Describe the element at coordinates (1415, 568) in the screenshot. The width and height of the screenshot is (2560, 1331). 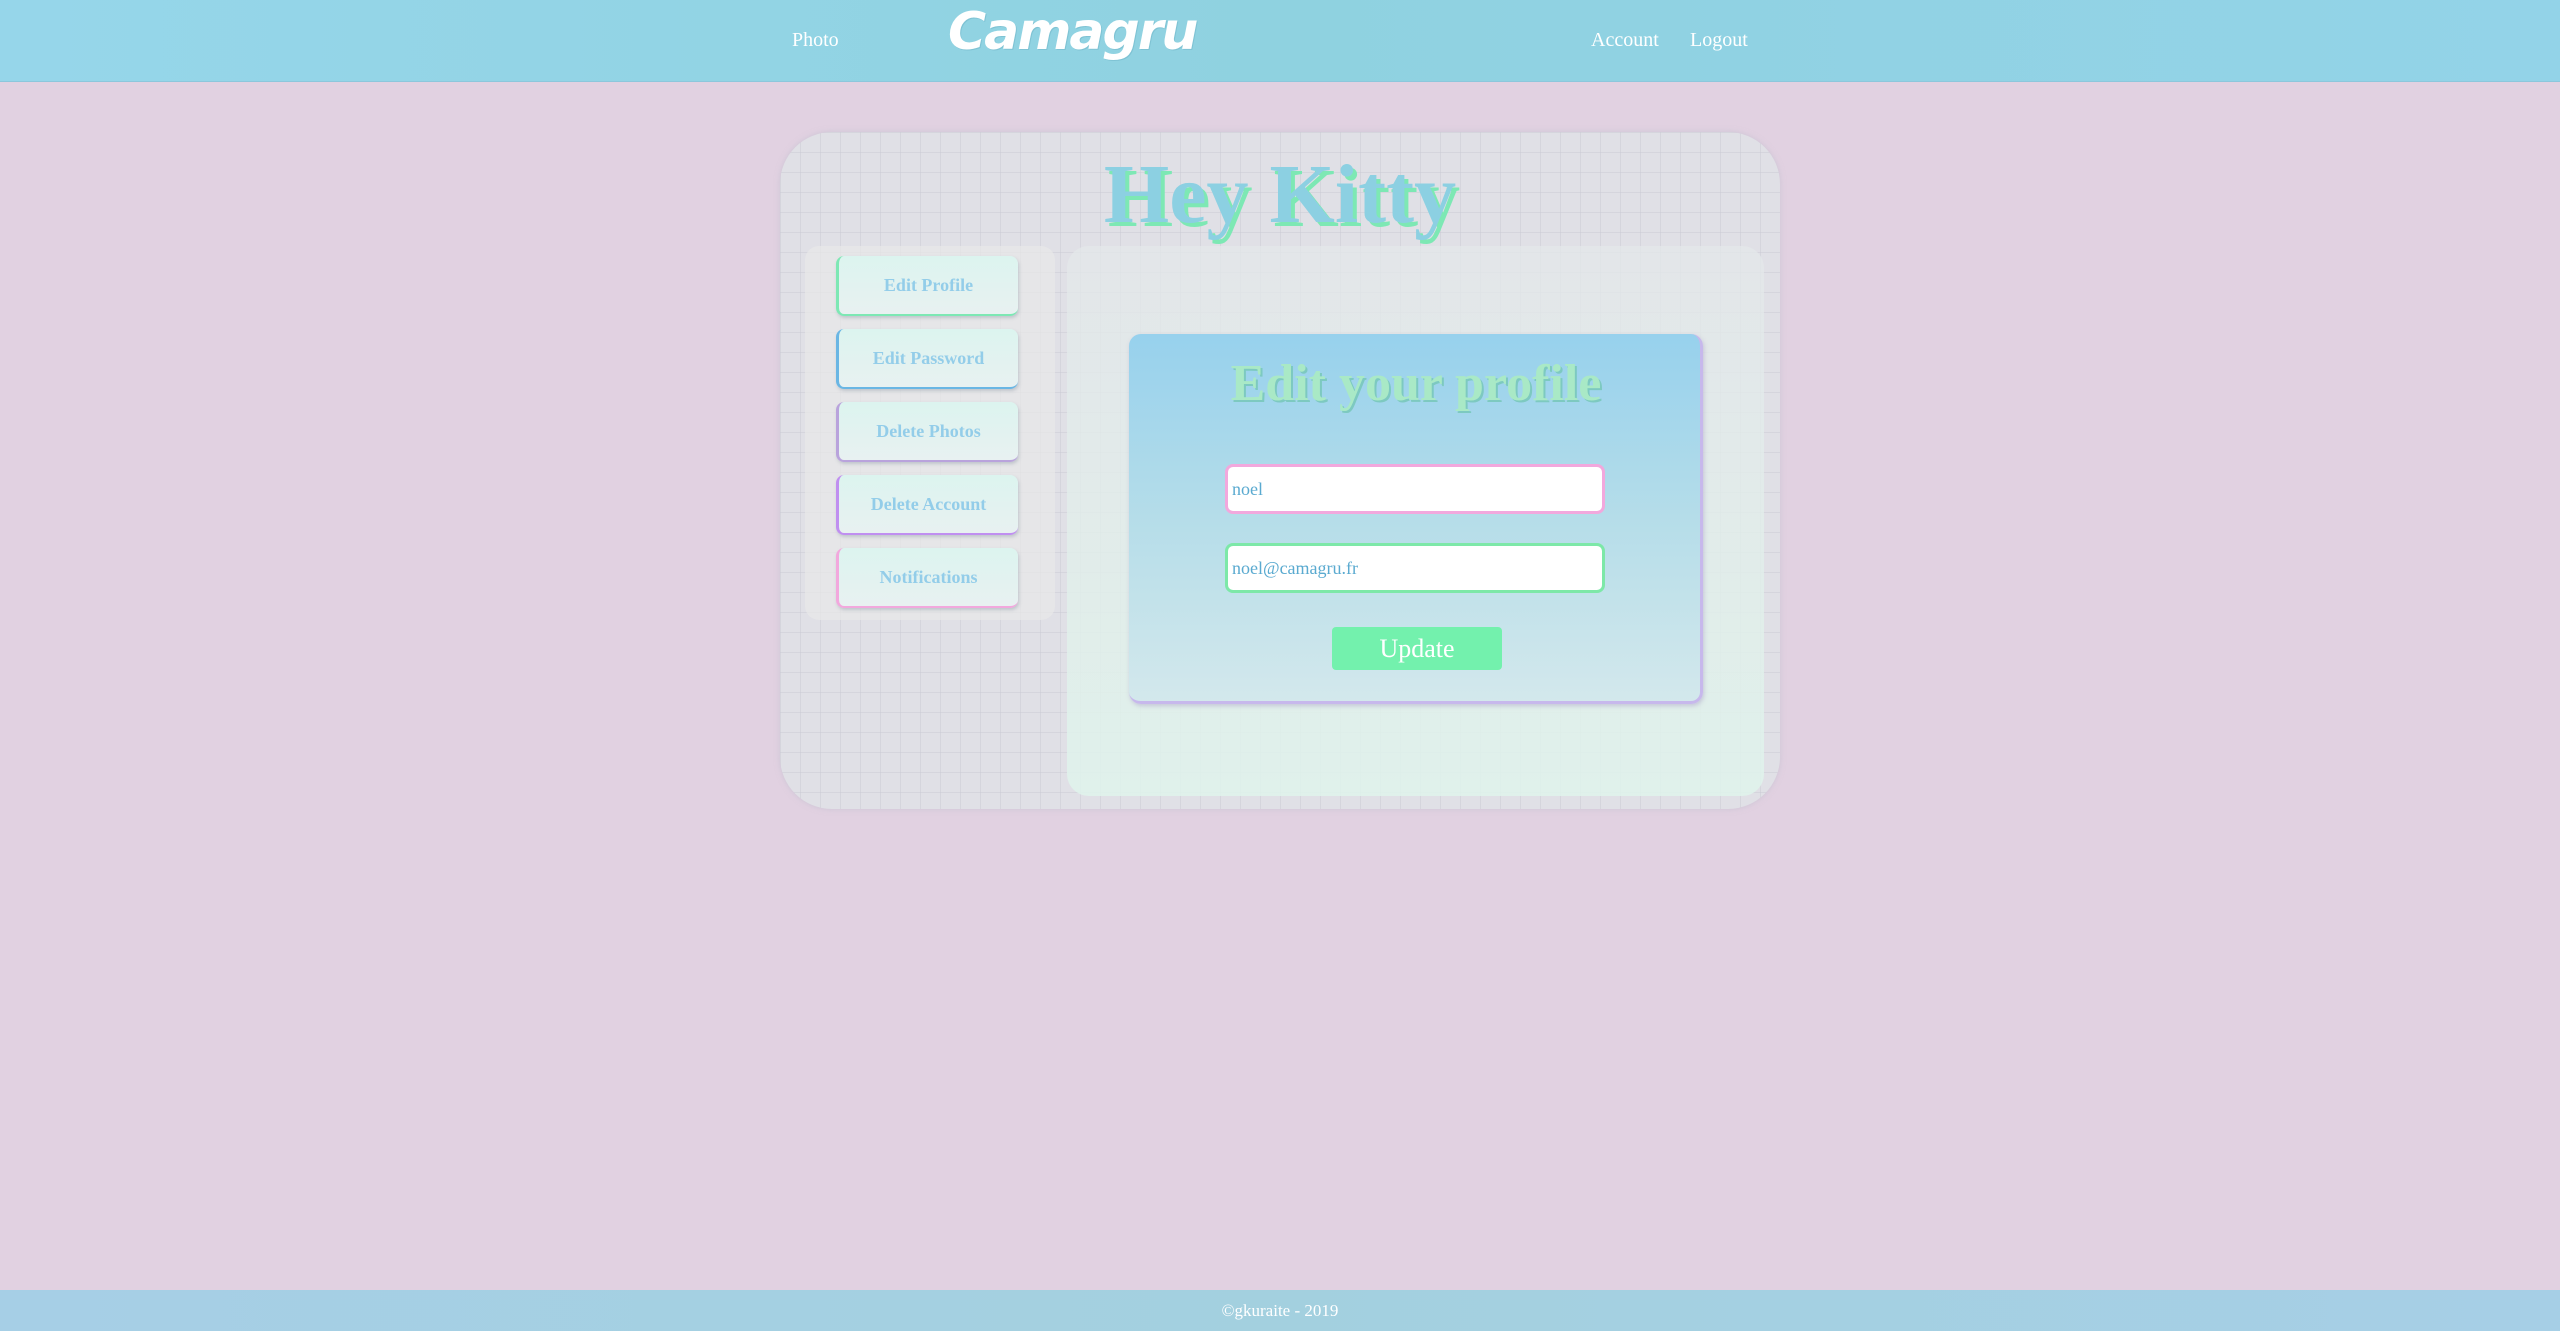
I see `email-input` at that location.